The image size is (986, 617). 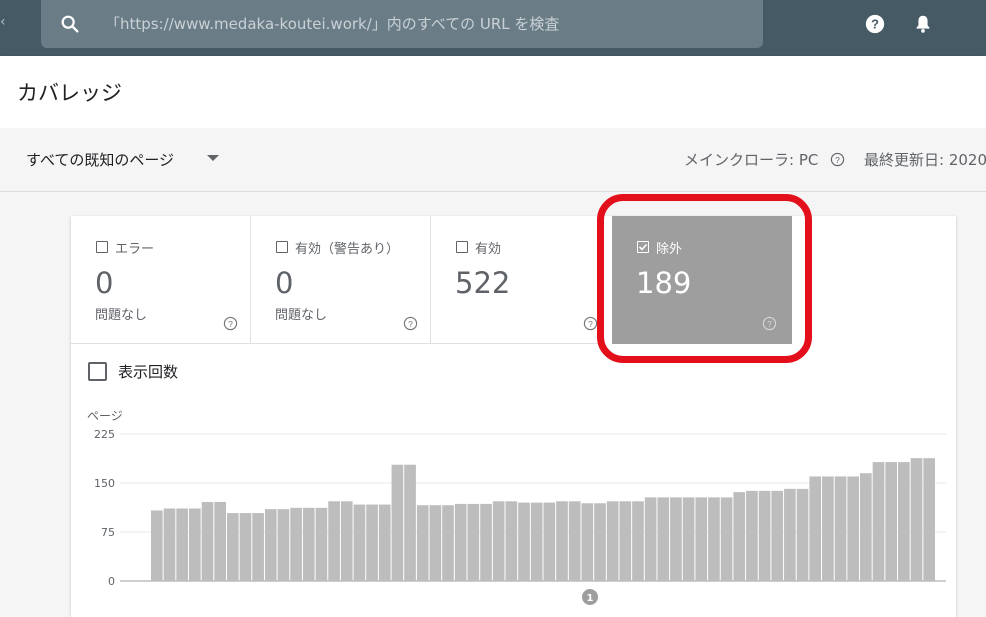 I want to click on y-tick-label: 0, so click(x=111, y=581).